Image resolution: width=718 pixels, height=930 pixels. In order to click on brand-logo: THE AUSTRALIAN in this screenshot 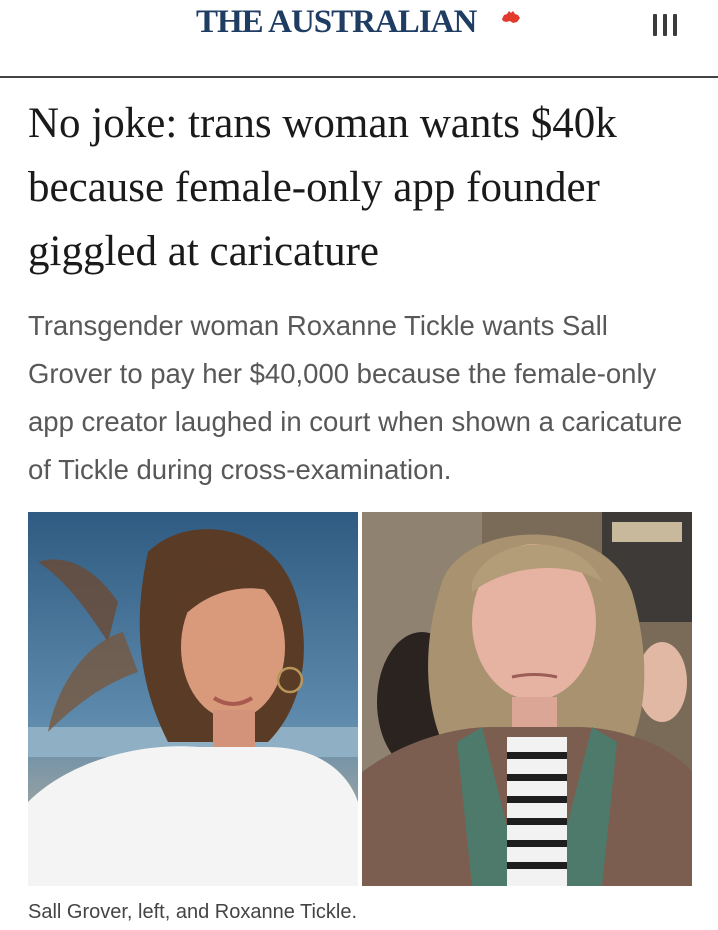, I will do `click(336, 22)`.